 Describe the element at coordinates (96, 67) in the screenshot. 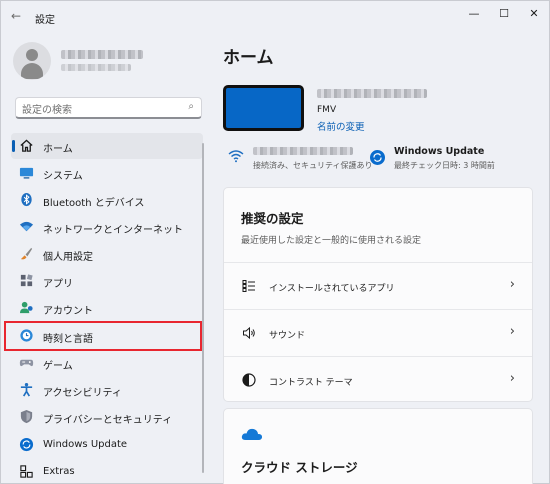

I see `user-email-redacted` at that location.